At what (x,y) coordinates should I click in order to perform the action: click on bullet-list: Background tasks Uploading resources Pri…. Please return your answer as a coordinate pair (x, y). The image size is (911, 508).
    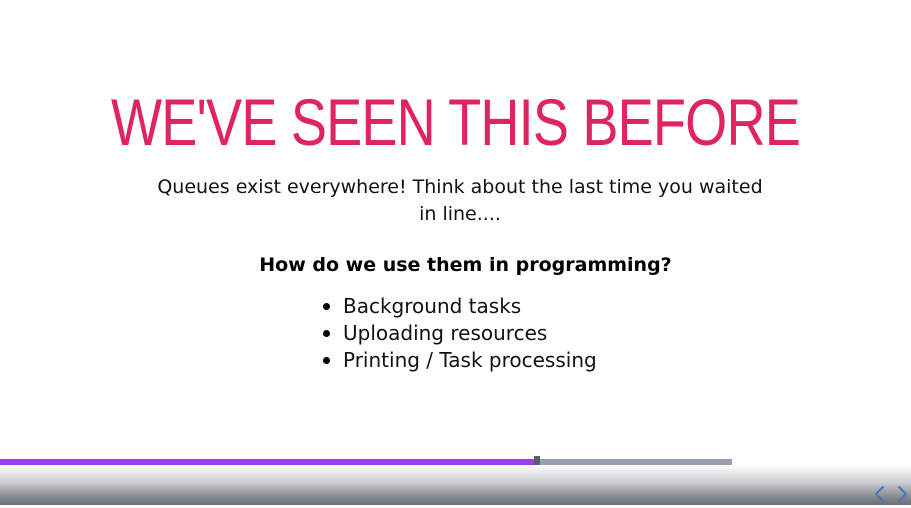
    Looking at the image, I should click on (459, 333).